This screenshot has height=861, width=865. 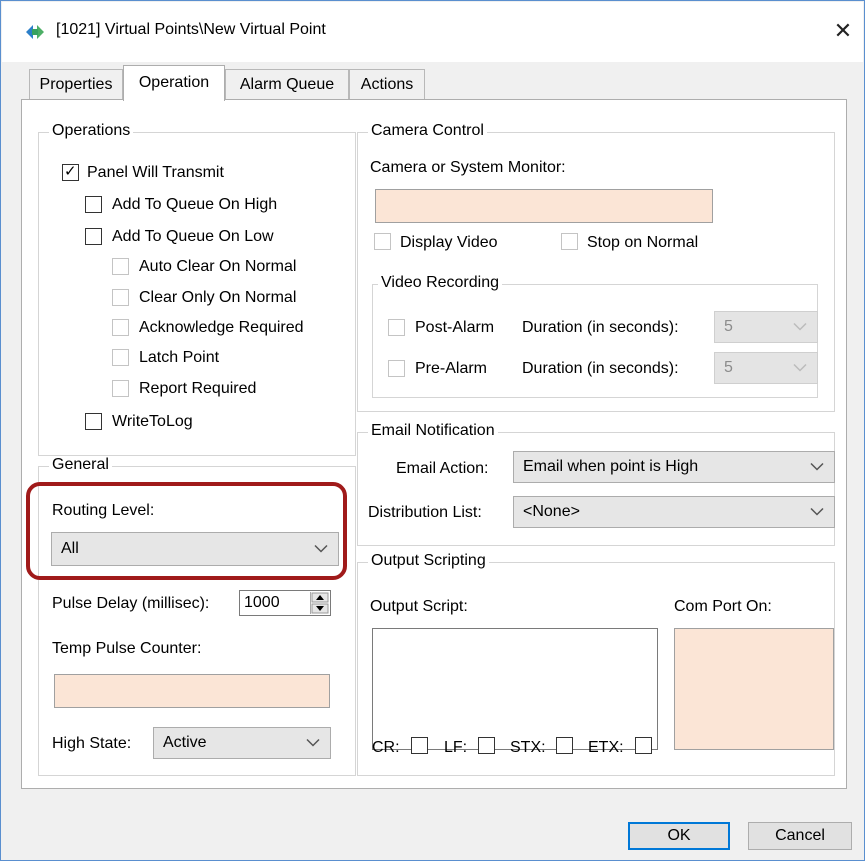 I want to click on email-action-value: Email when point is High, so click(x=611, y=466).